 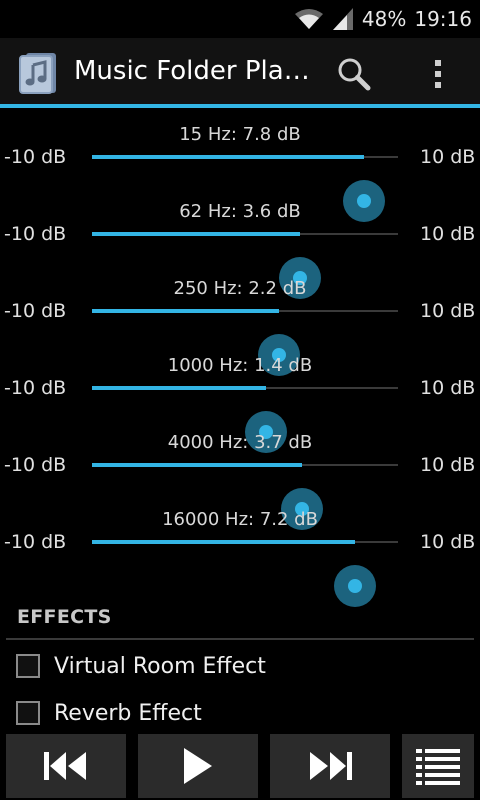 I want to click on search-icon, so click(x=354, y=74).